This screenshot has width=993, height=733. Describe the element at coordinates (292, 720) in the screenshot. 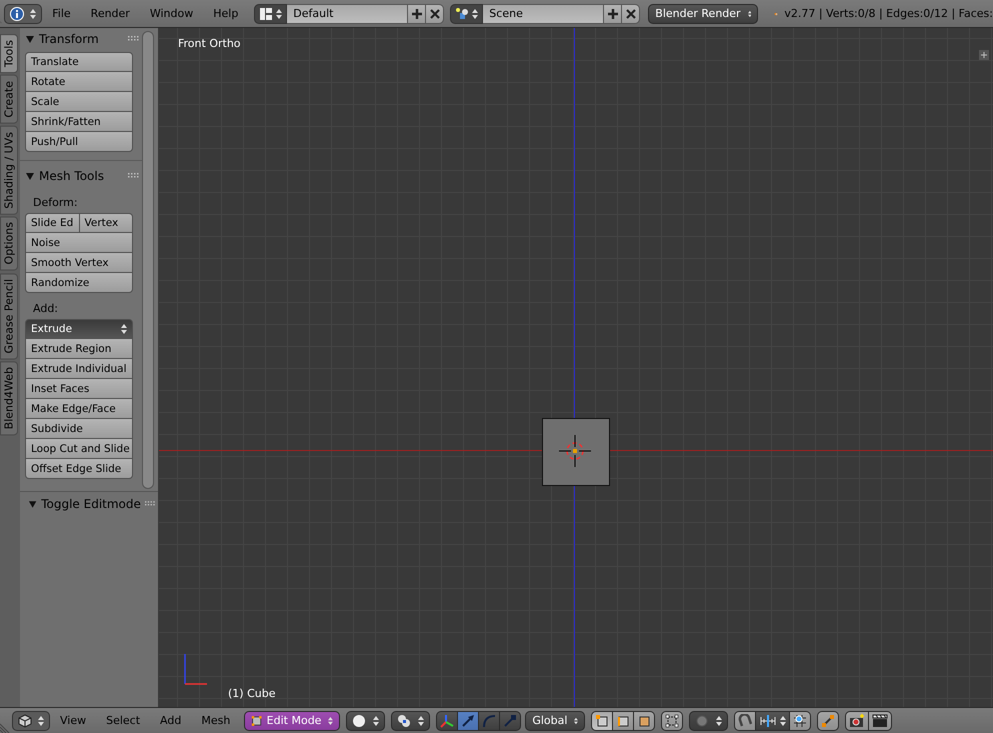

I see `mode-dropdown: Edit Mode` at that location.